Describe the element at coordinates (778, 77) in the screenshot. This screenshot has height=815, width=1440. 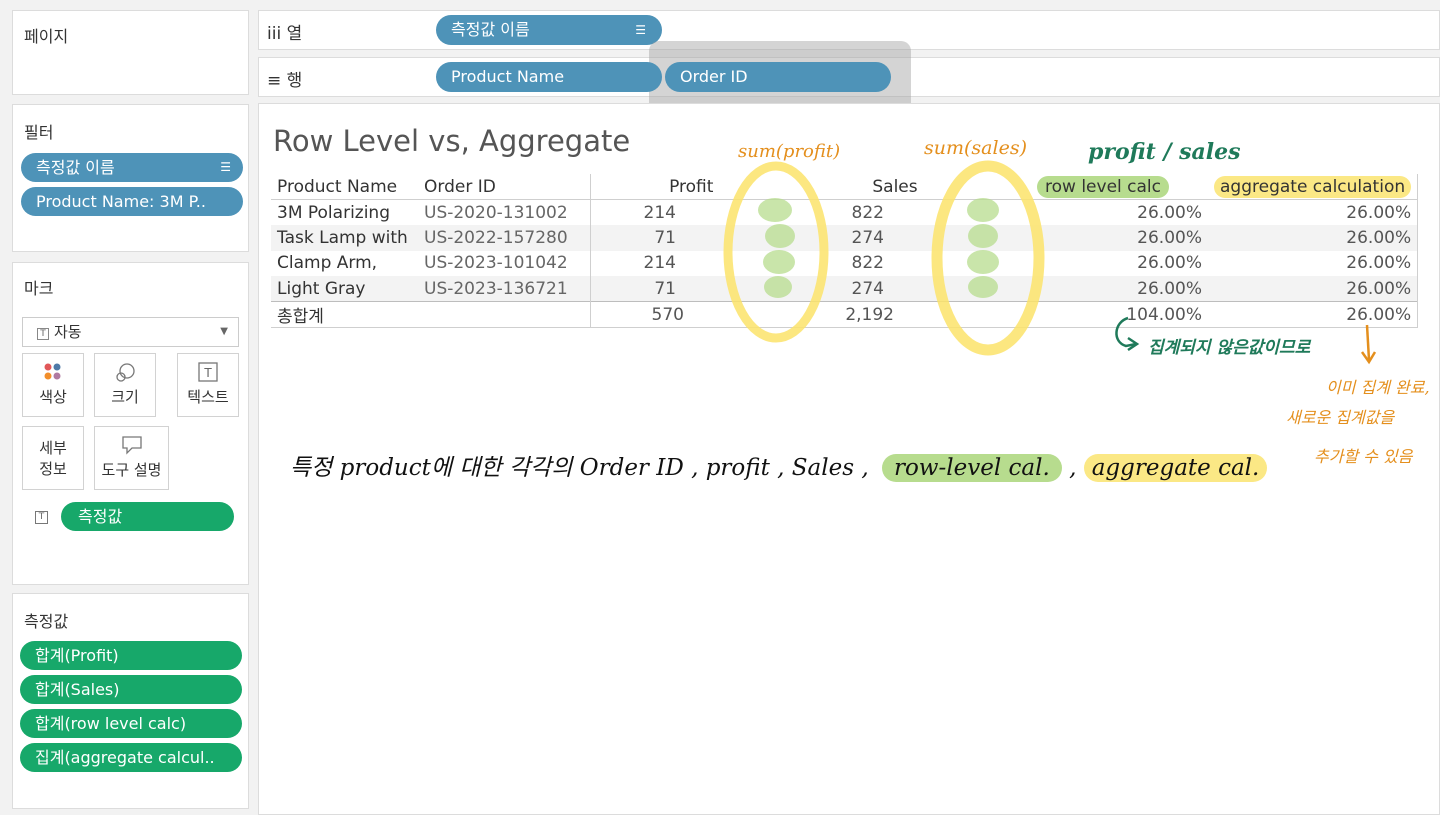
I see `rows-pill-order-id: Order ID` at that location.